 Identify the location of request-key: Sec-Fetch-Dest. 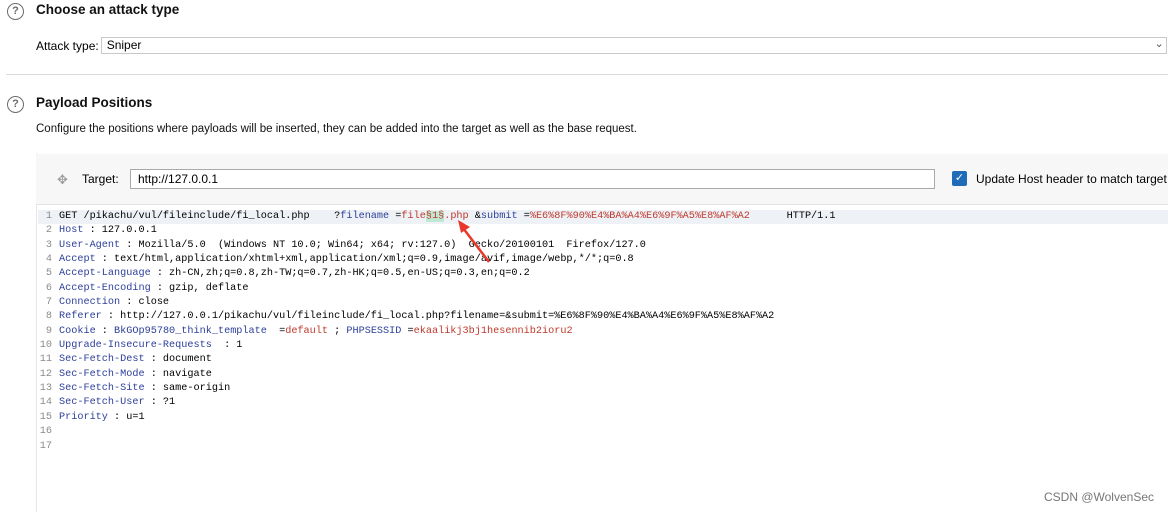
(102, 360).